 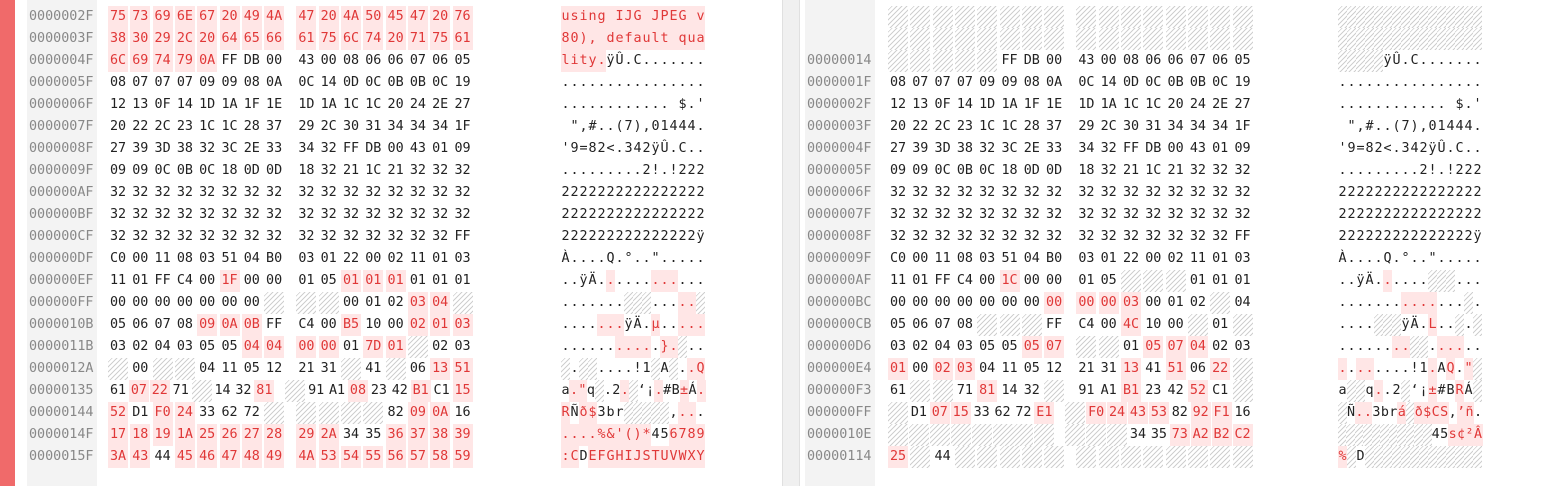 I want to click on ascii-char-cell: =, so click(x=1360, y=149).